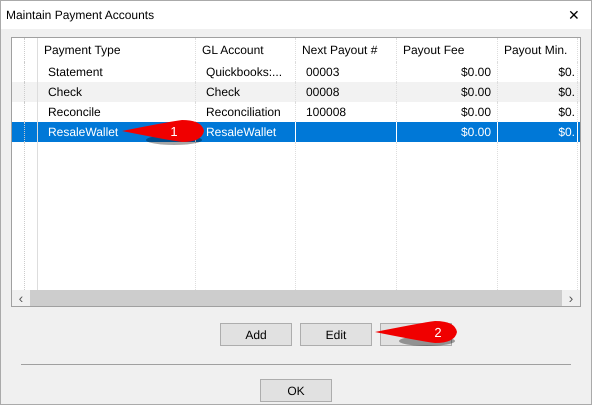 This screenshot has width=592, height=405. Describe the element at coordinates (323, 92) in the screenshot. I see `table-cell: 00008` at that location.